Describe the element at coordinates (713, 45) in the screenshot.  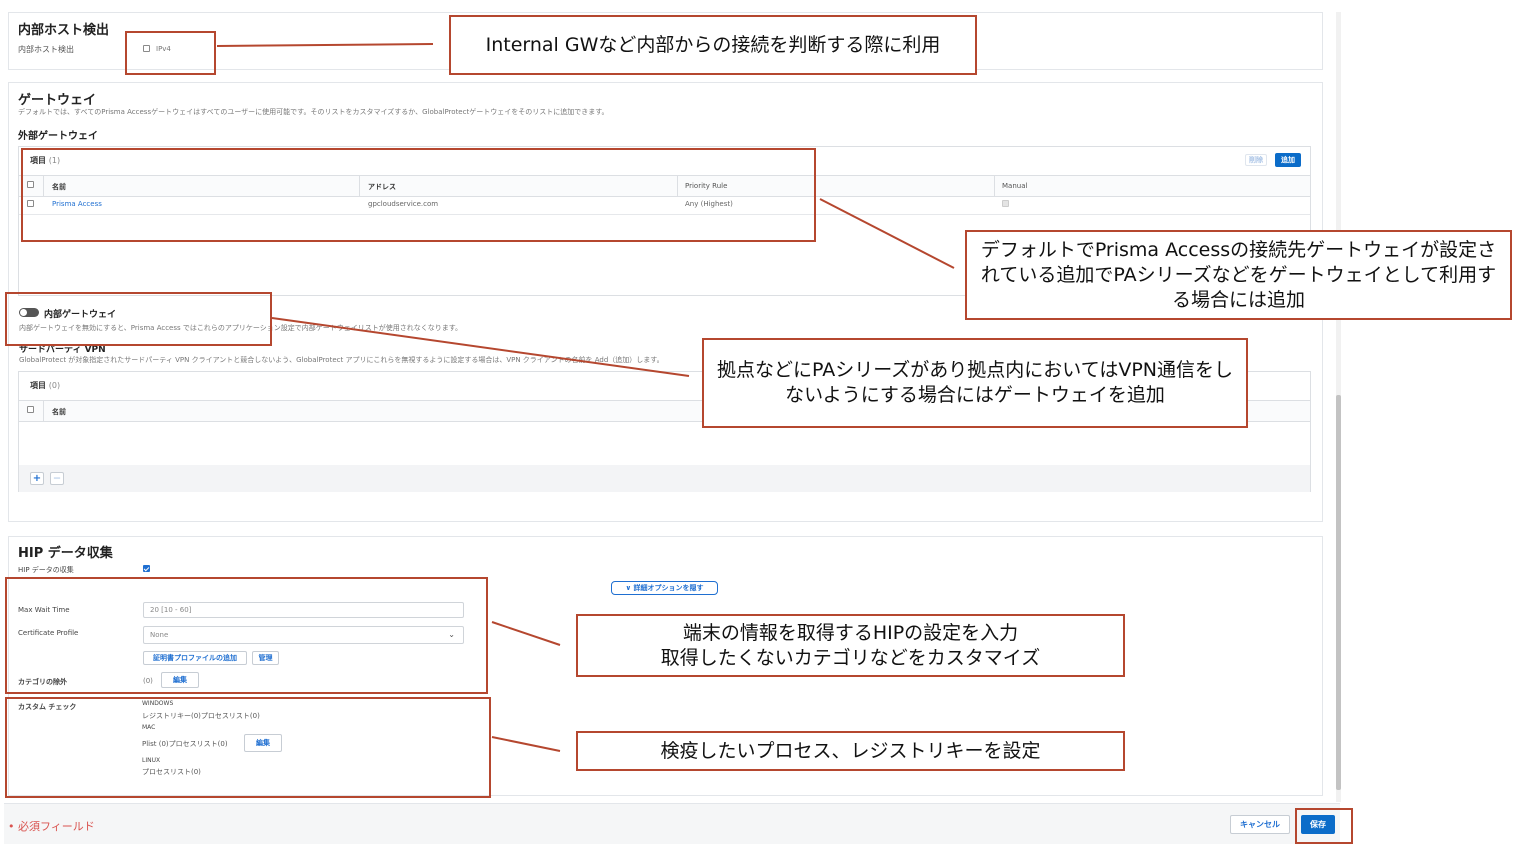
I see `callout-internal-host: Internal GWなど内部からの接続を判断する際に利用` at that location.